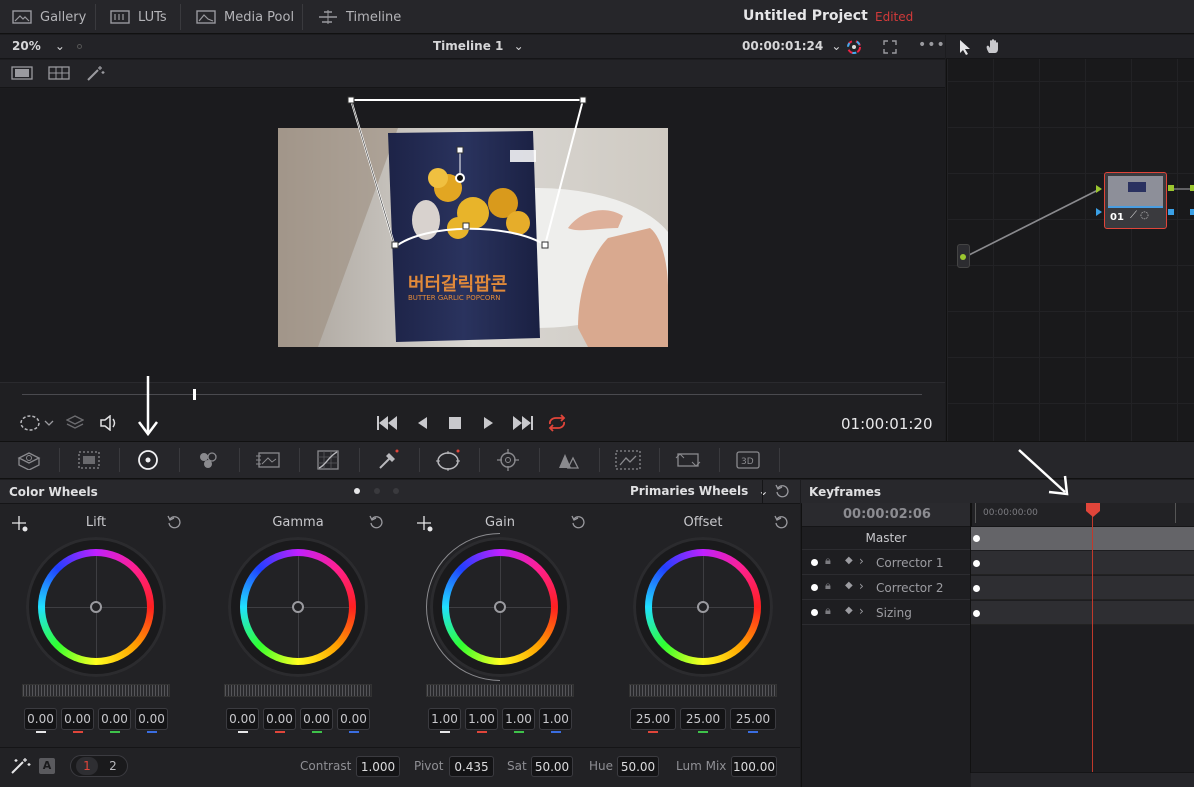 The width and height of the screenshot is (1194, 787). What do you see at coordinates (748, 460) in the screenshot?
I see `3d-icon: 3D` at bounding box center [748, 460].